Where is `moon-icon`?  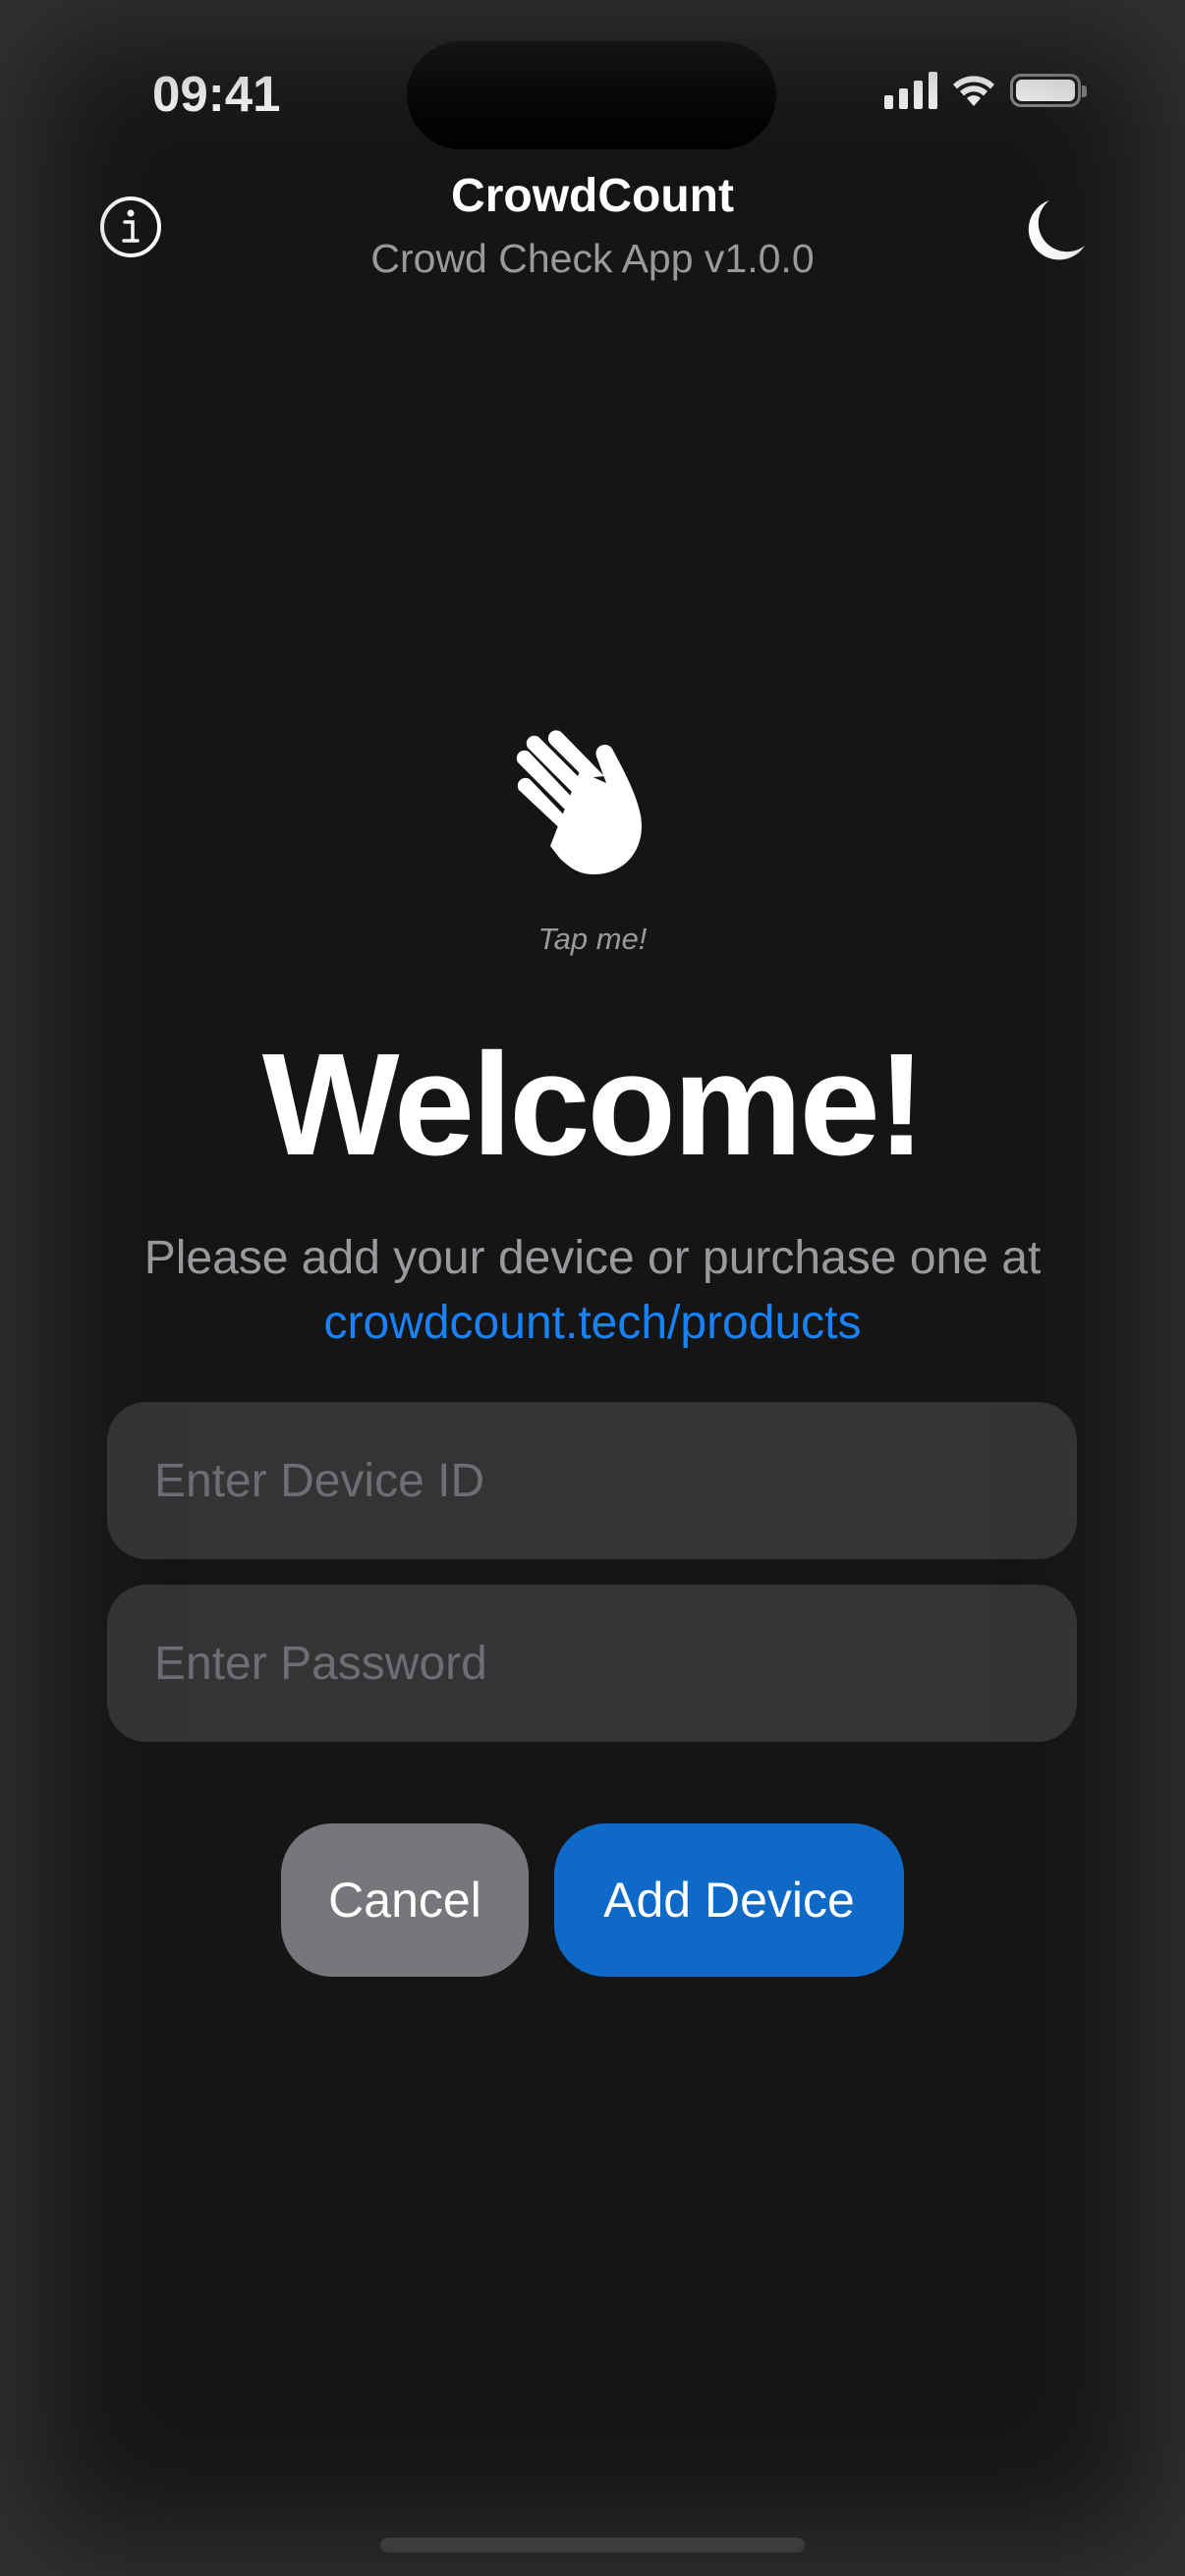
moon-icon is located at coordinates (1057, 230).